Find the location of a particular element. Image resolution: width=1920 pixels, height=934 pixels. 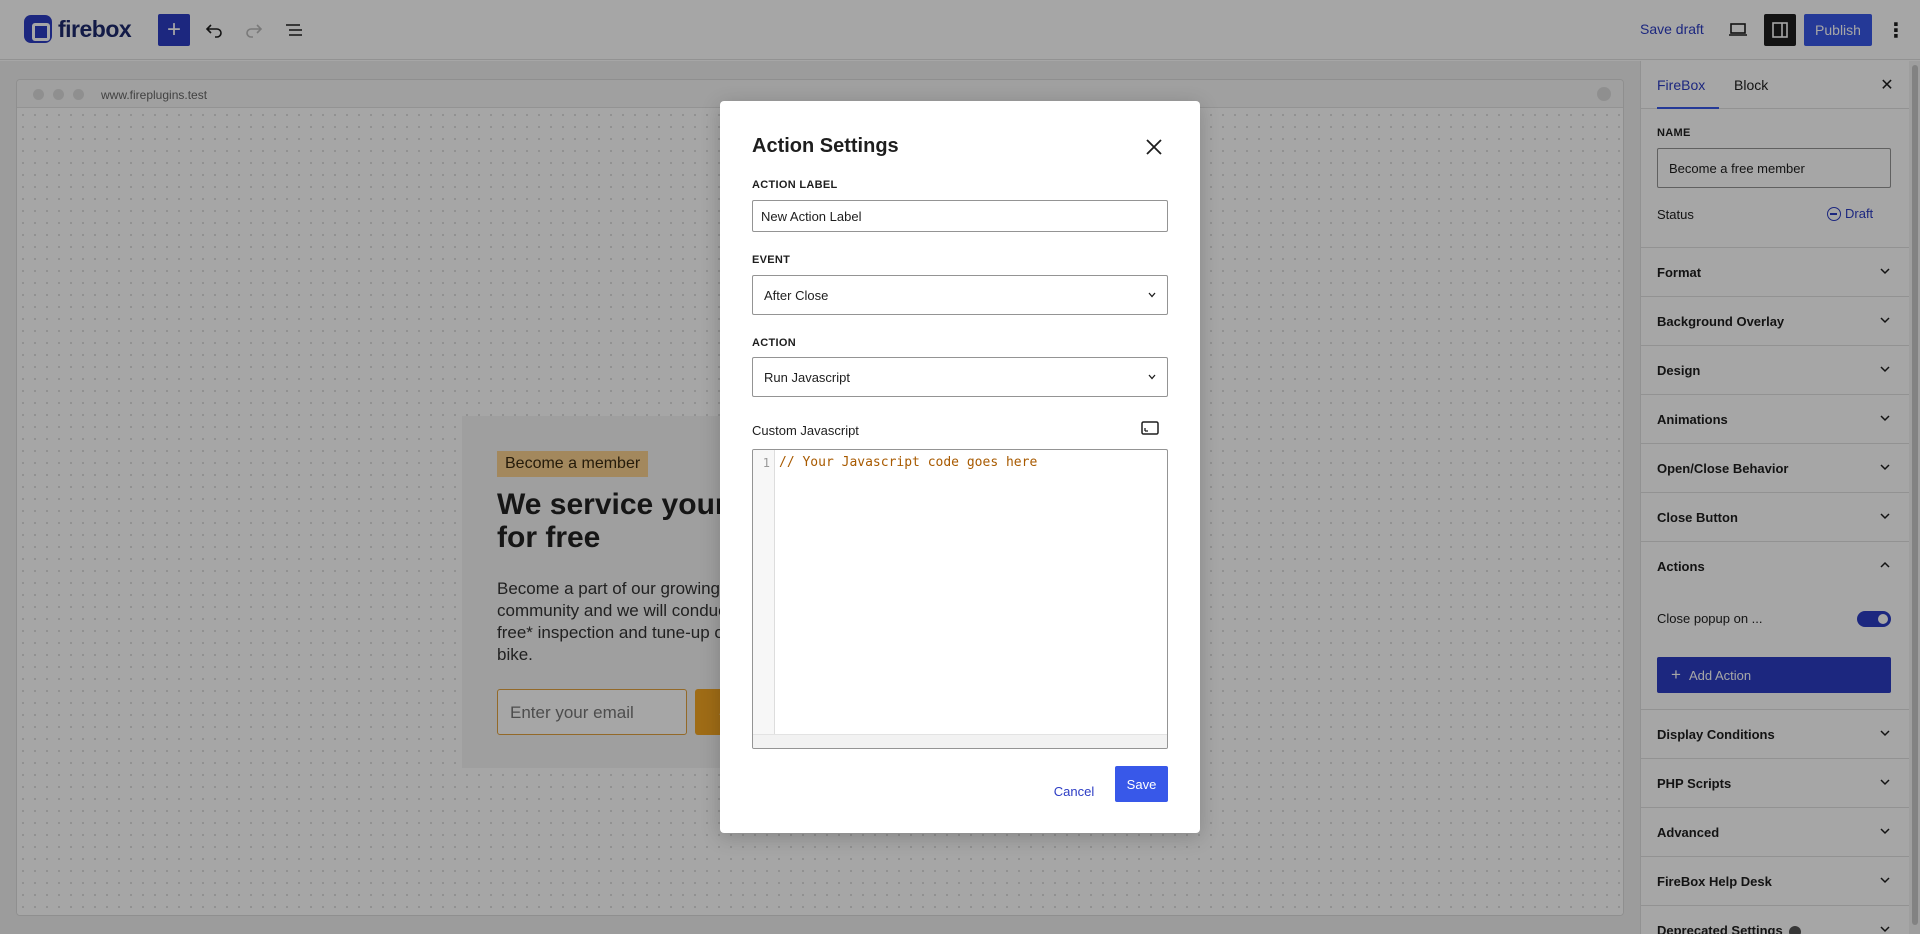

action-select: Run Javascript is located at coordinates (960, 377).